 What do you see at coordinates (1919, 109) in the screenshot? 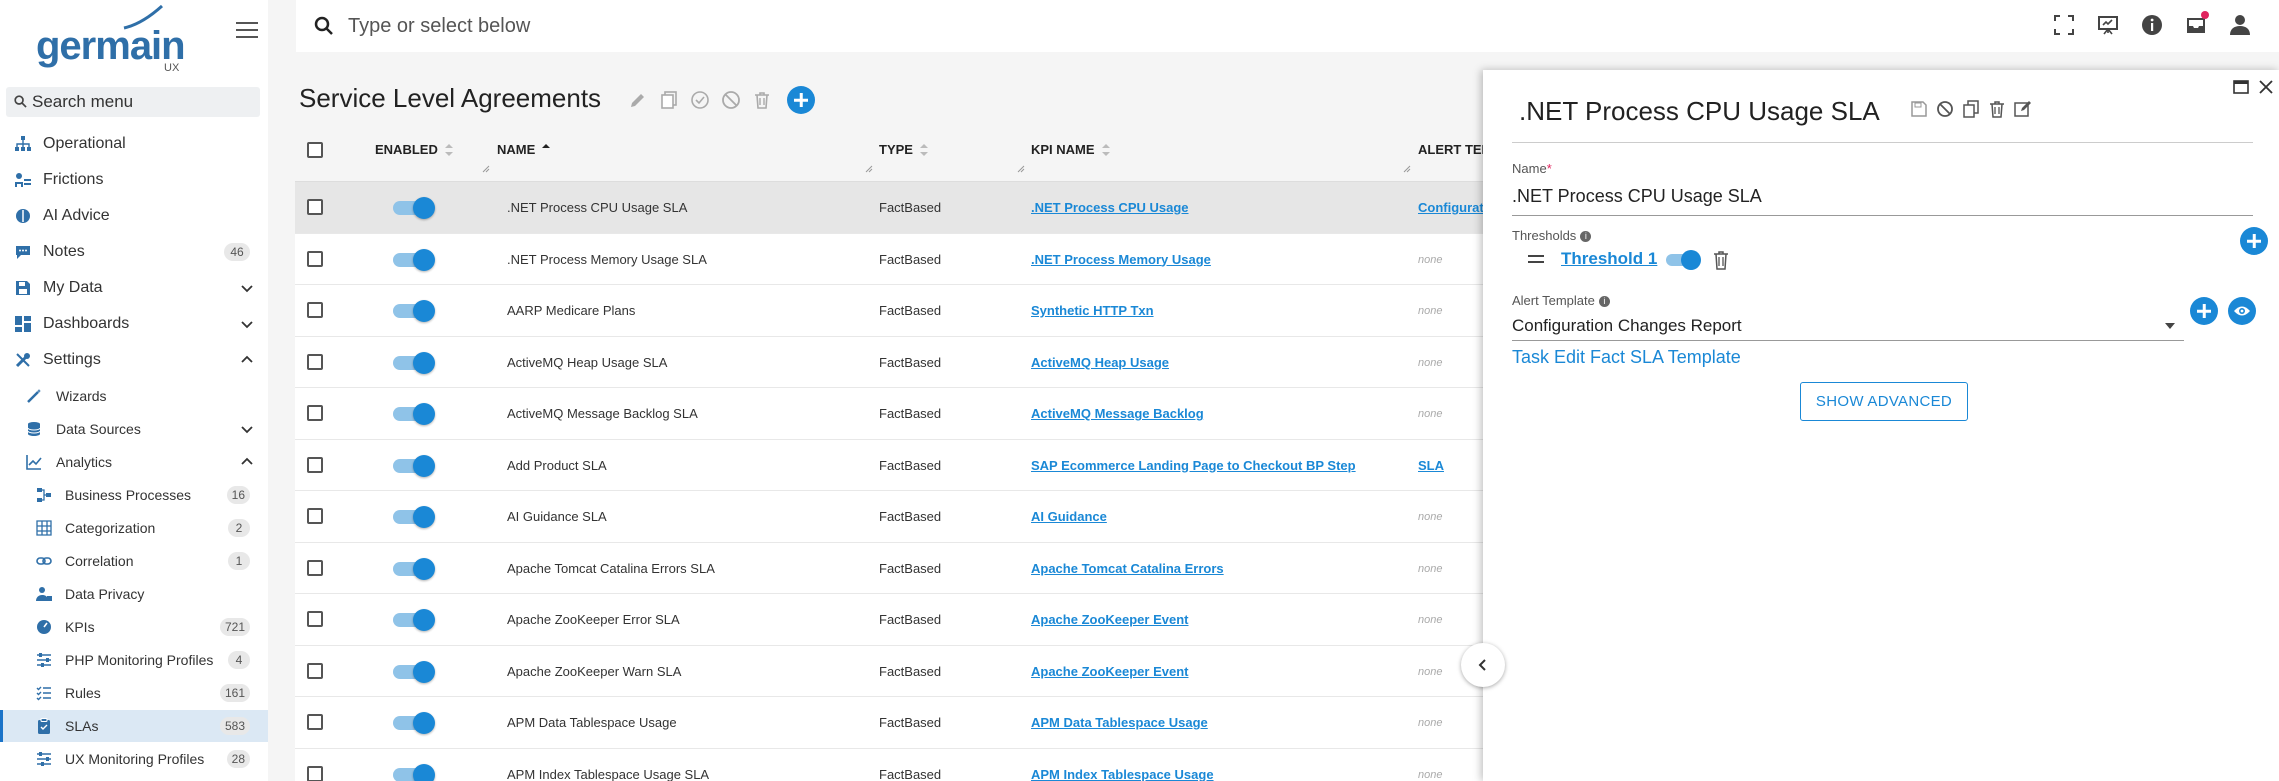
I see `save-icon` at bounding box center [1919, 109].